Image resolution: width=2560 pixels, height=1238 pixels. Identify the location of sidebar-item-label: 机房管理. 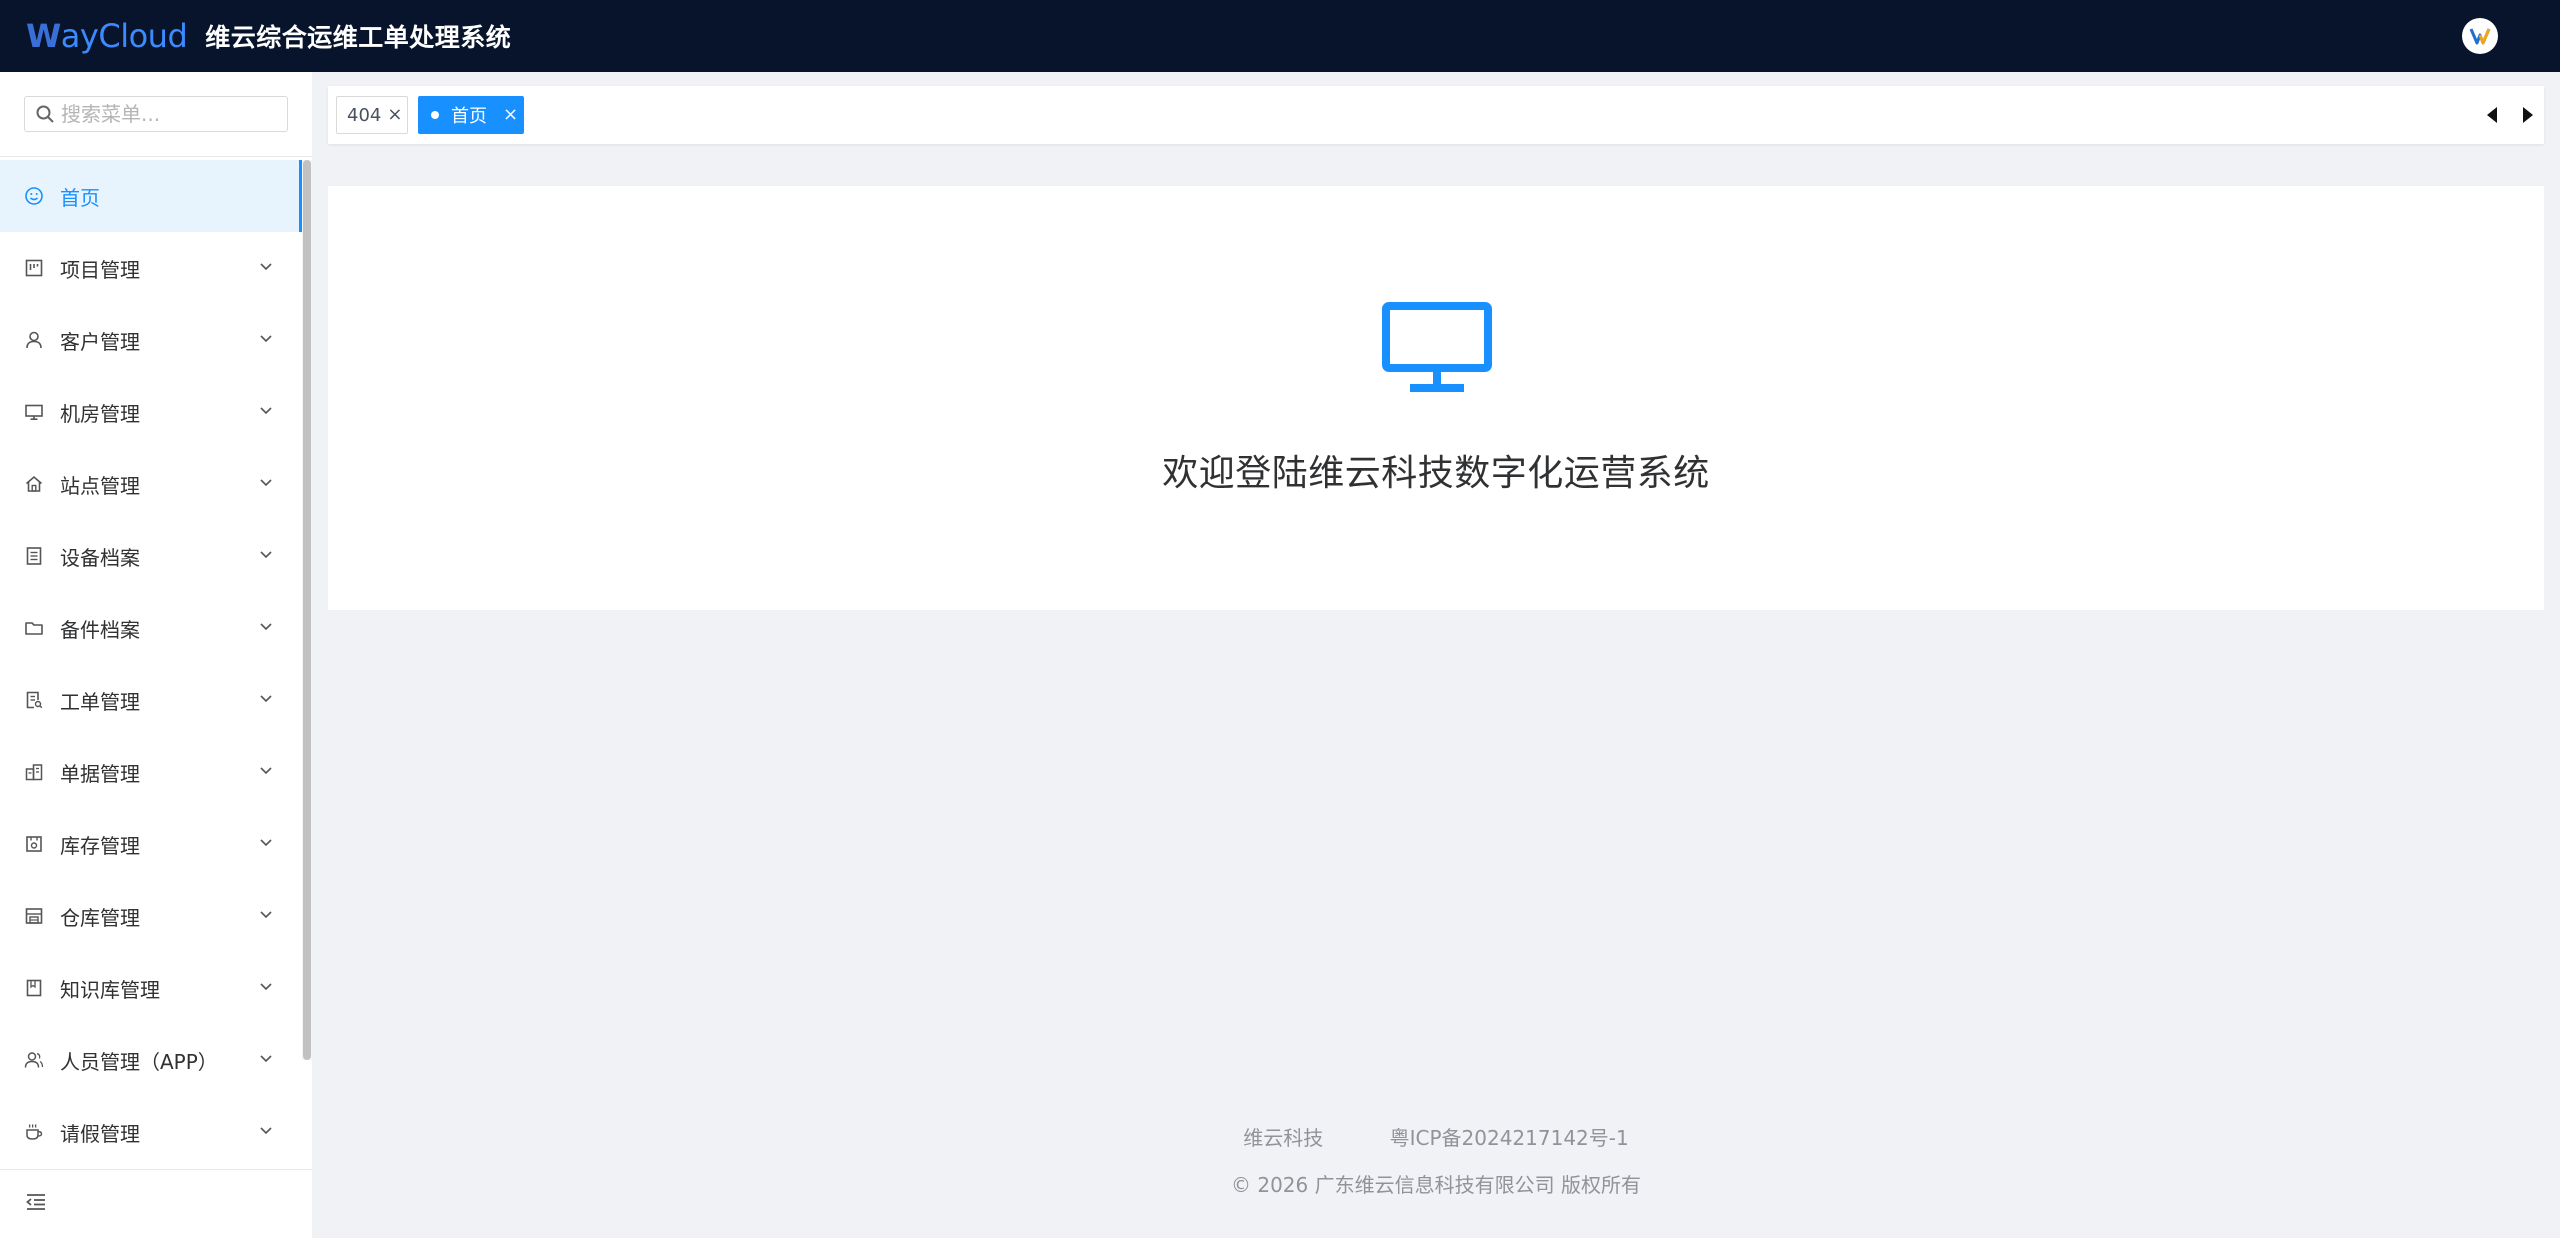
(100, 413).